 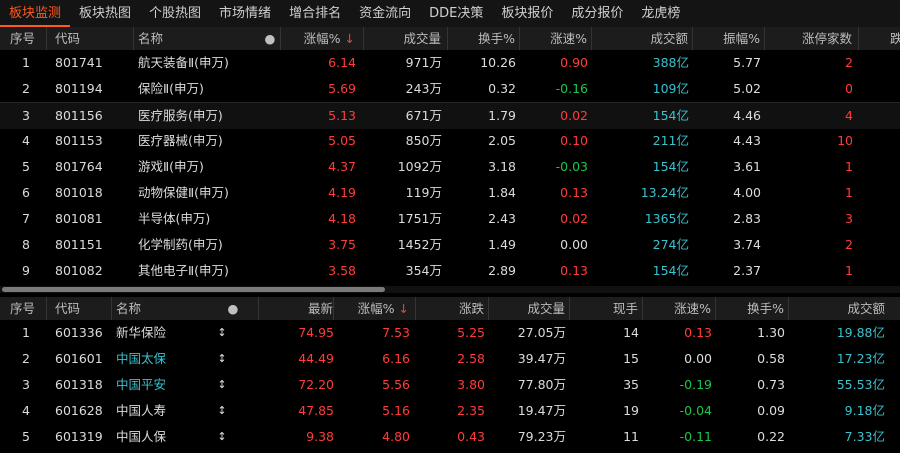 What do you see at coordinates (670, 88) in the screenshot?
I see `amount: 109亿` at bounding box center [670, 88].